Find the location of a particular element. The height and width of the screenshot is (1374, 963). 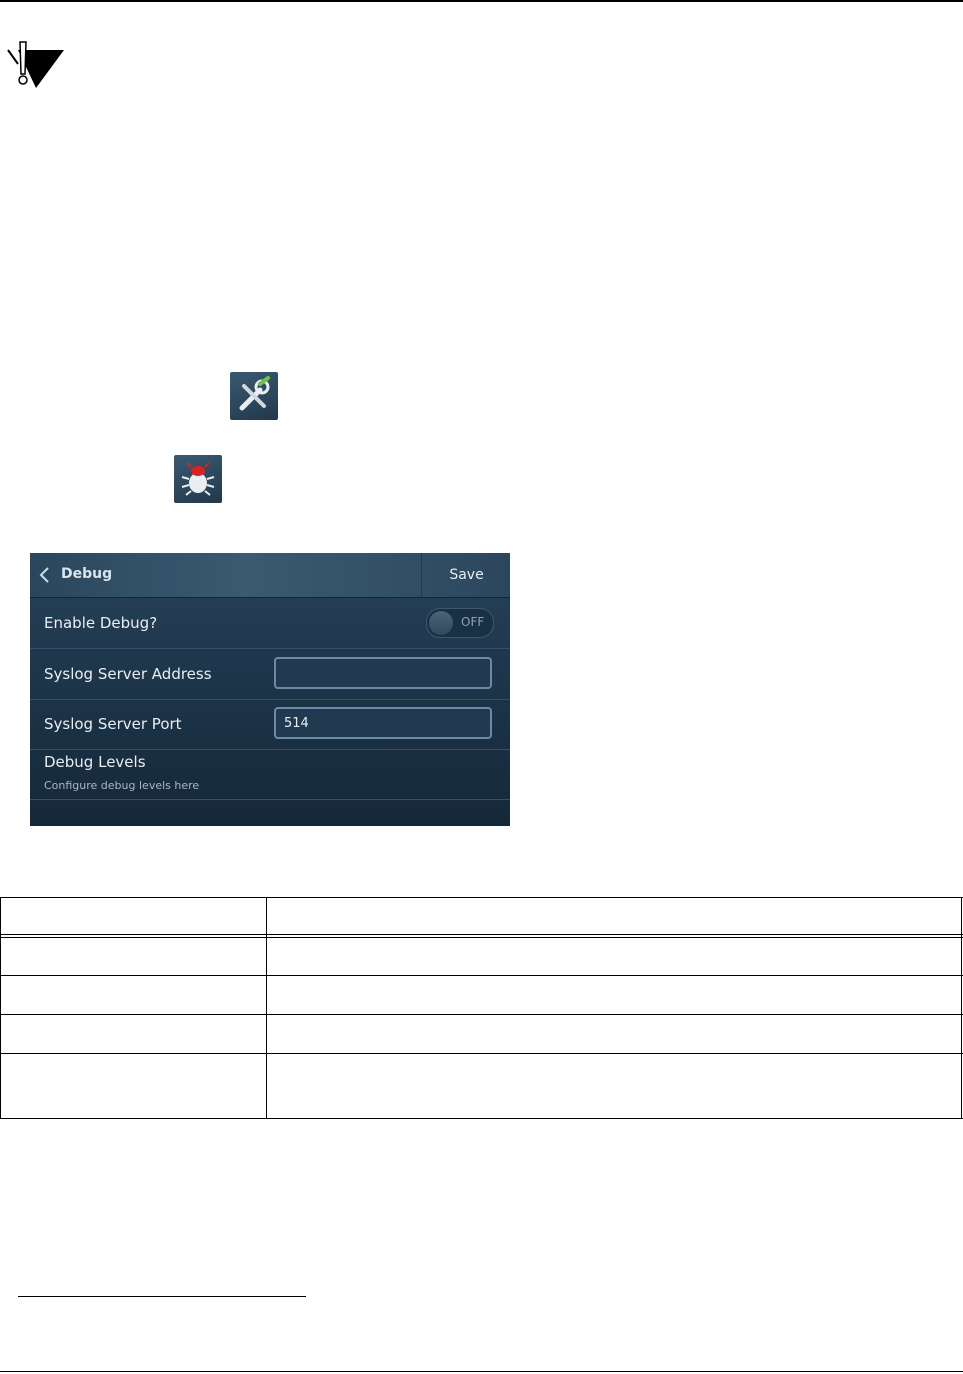

top-rule is located at coordinates (481, 1).